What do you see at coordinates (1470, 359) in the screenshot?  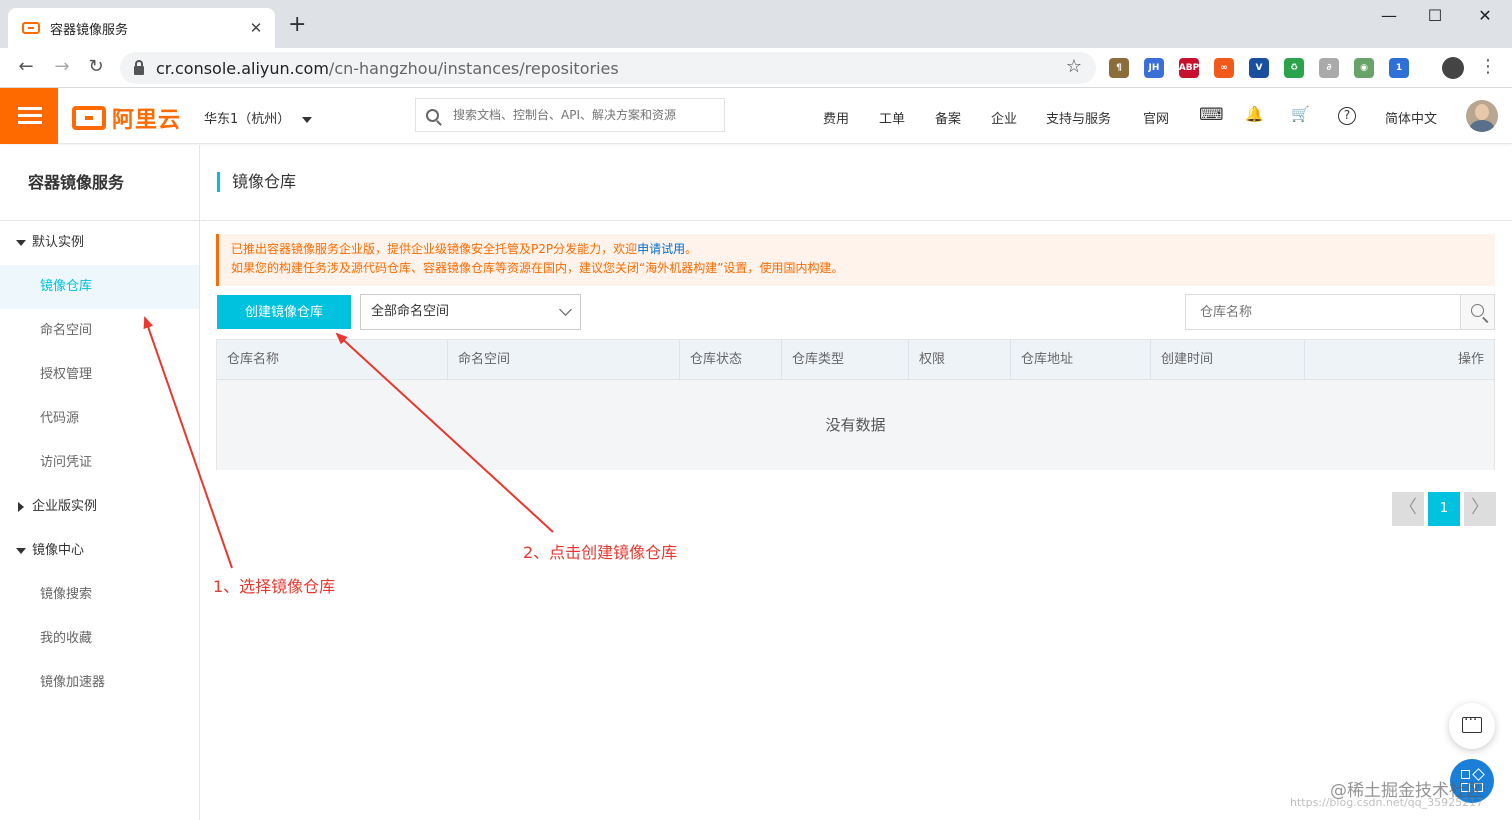 I see `column-actions: 操作` at bounding box center [1470, 359].